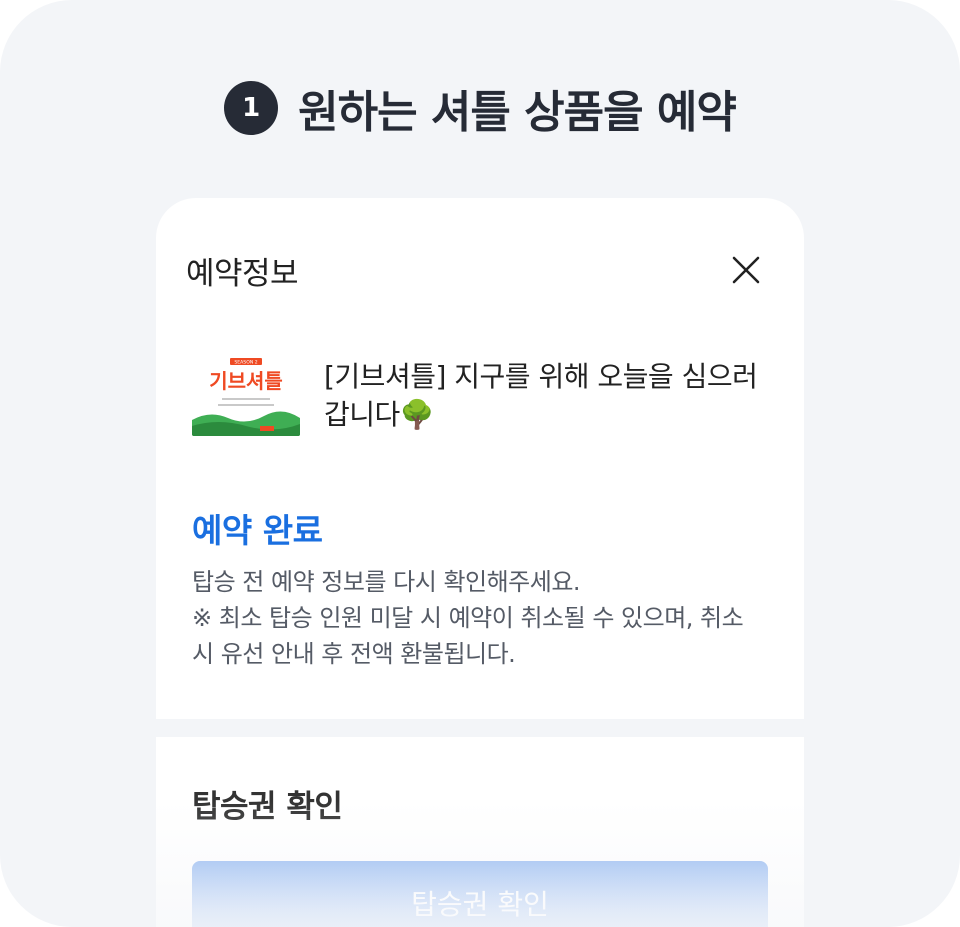 Image resolution: width=960 pixels, height=927 pixels. Describe the element at coordinates (554, 396) in the screenshot. I see `product-name: [기브셔틀] 지구를 위해 오늘을 심으러 갑니다🌳` at that location.